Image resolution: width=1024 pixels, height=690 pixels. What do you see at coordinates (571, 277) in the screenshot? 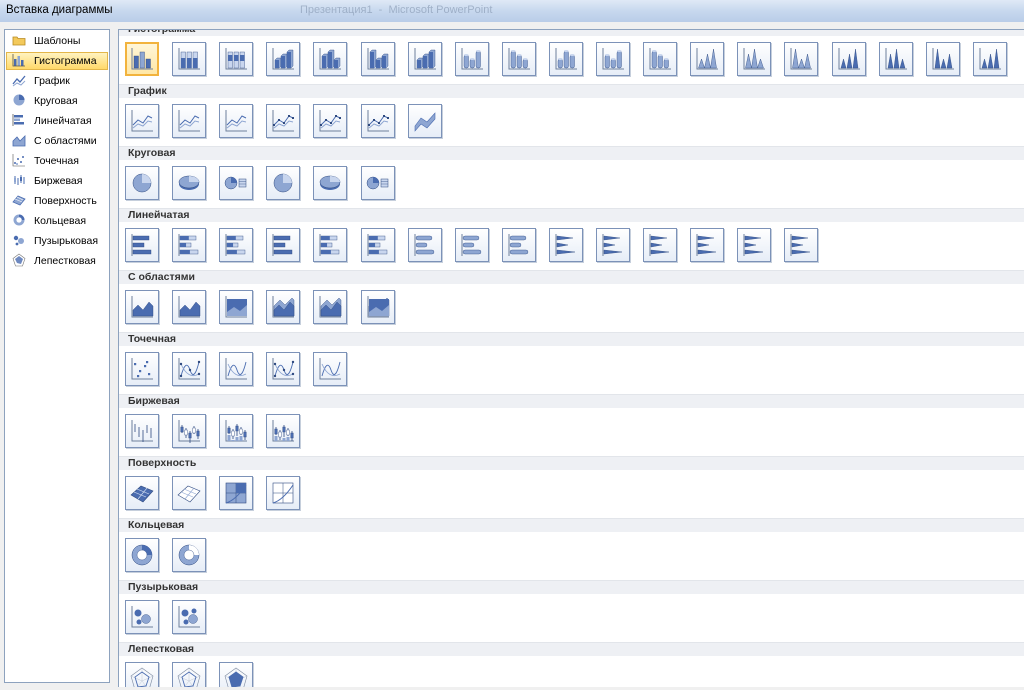
I see `group-header-area: С областями` at bounding box center [571, 277].